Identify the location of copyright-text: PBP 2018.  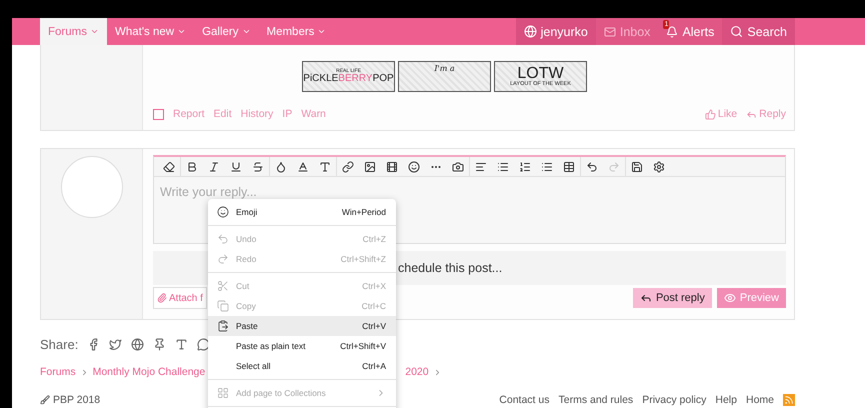
(76, 400).